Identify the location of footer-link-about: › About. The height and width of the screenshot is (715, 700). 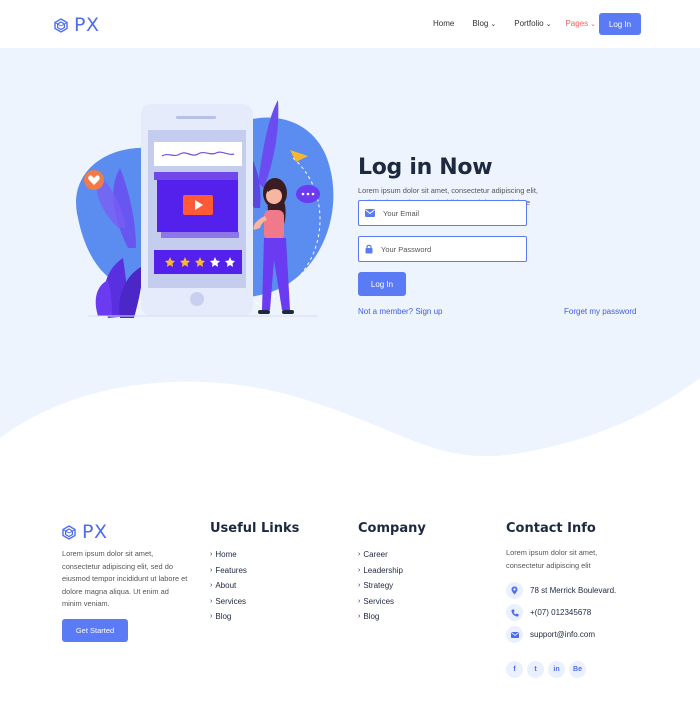
(228, 586).